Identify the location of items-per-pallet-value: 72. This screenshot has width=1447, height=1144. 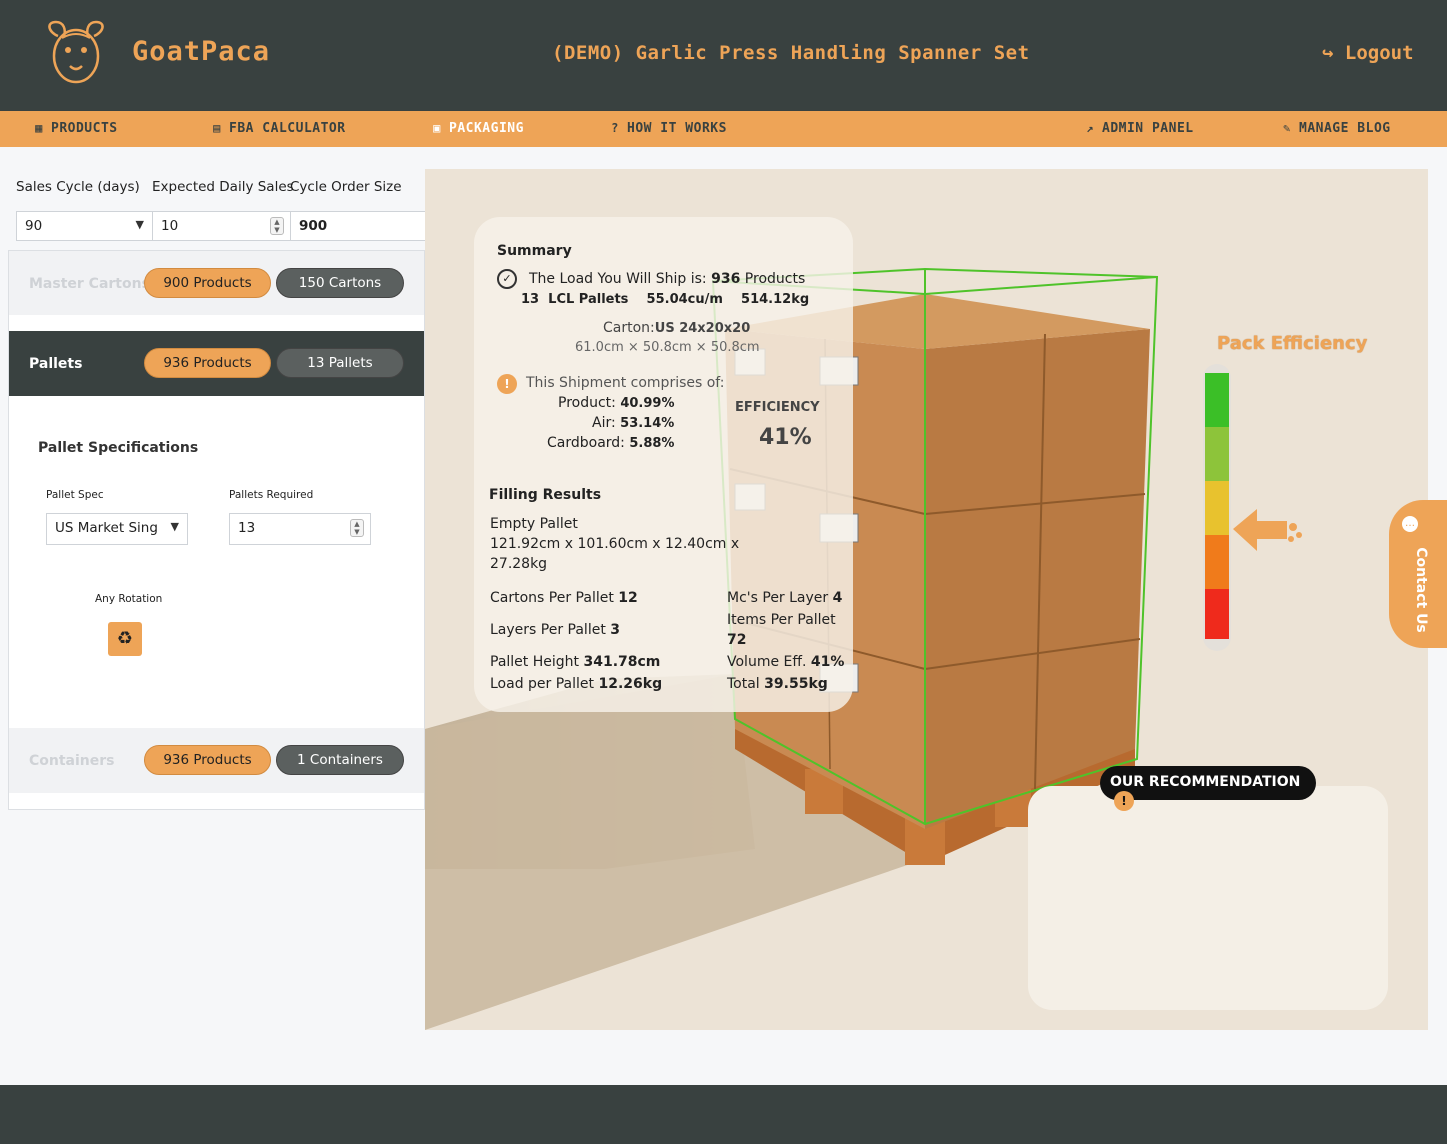
(737, 640).